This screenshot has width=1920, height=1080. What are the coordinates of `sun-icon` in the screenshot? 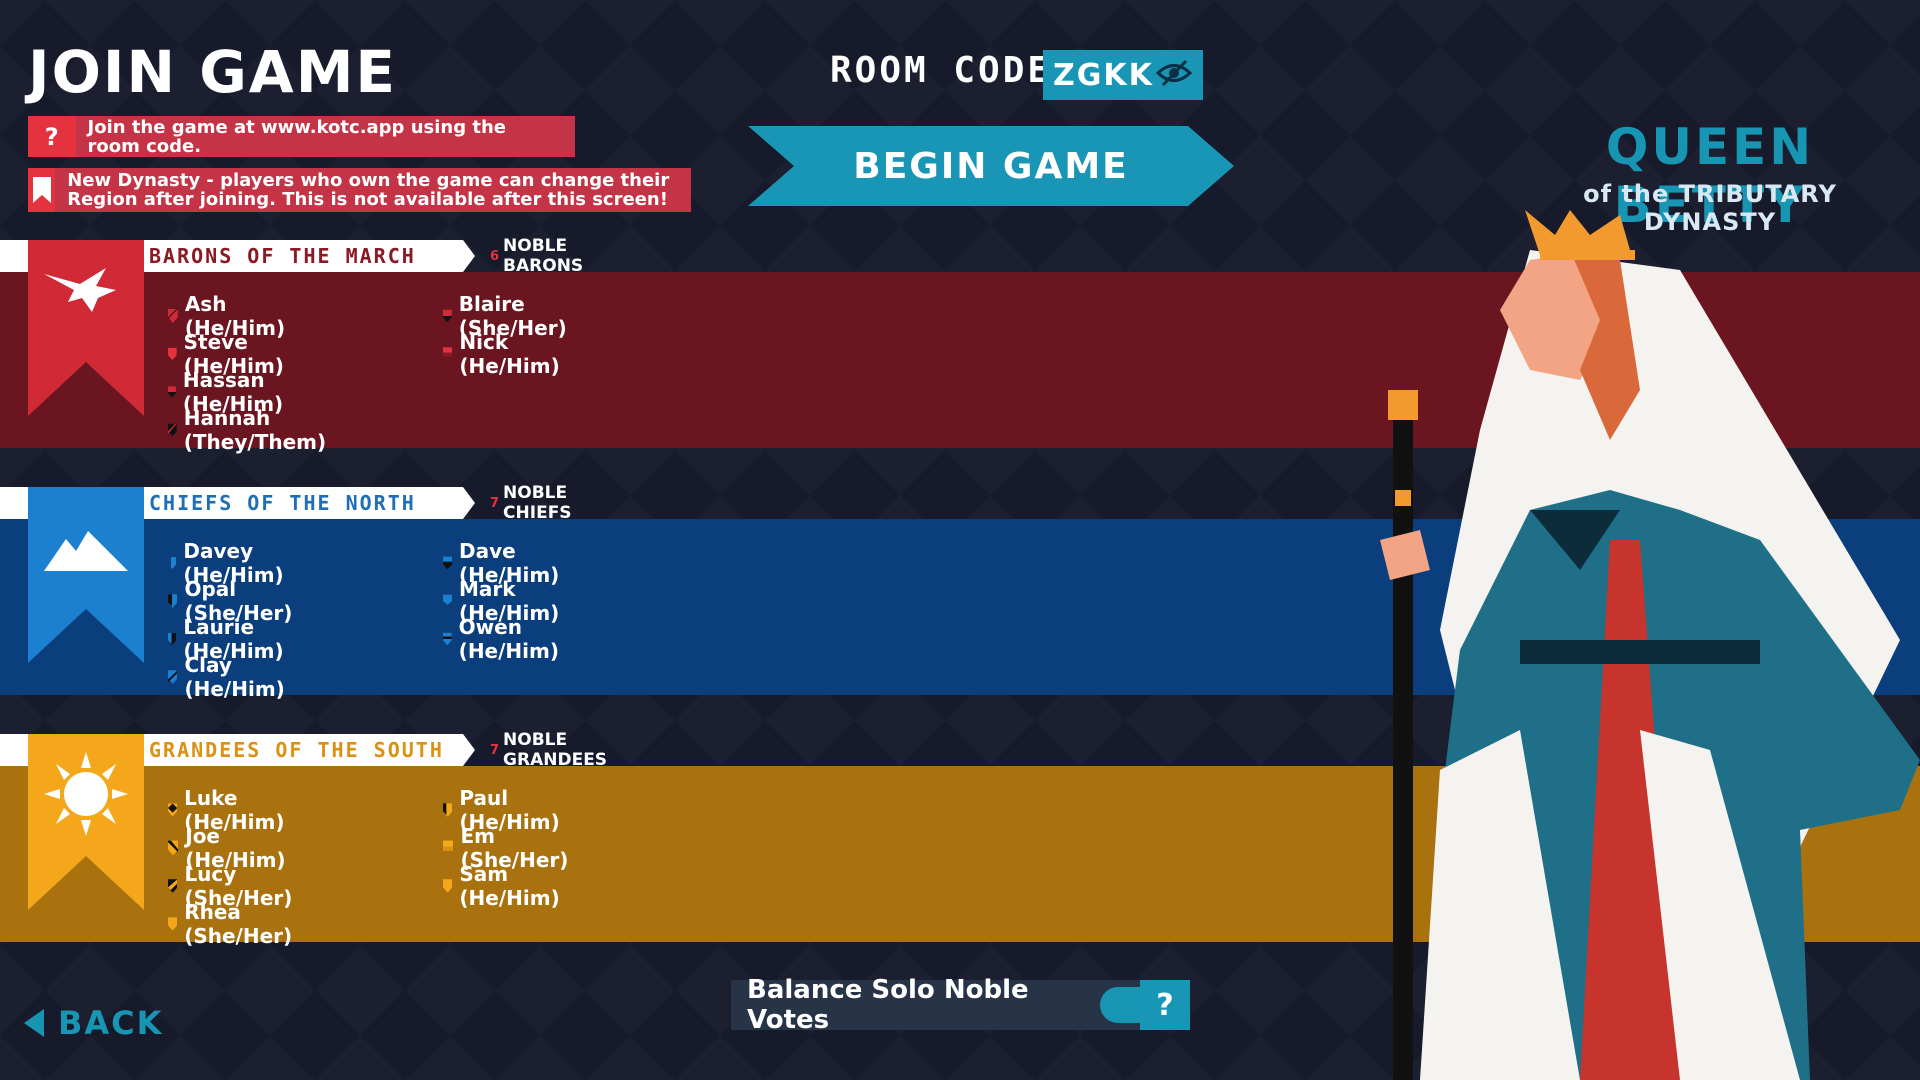 It's located at (86, 794).